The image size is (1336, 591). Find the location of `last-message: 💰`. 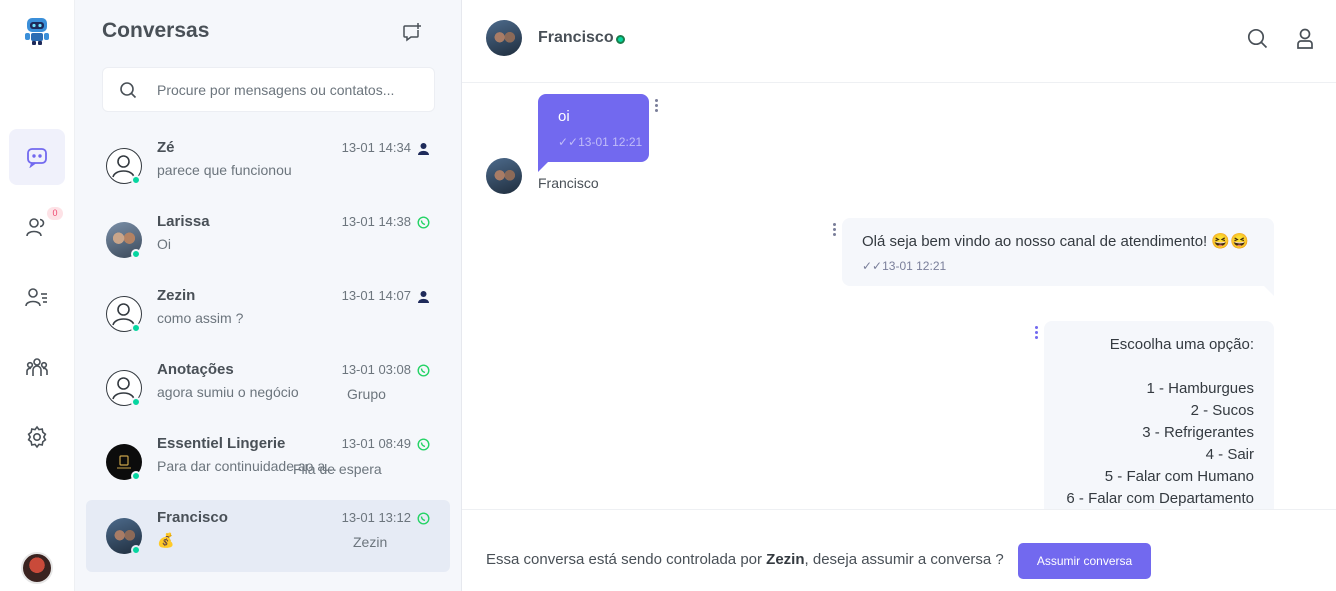

last-message: 💰 is located at coordinates (166, 540).